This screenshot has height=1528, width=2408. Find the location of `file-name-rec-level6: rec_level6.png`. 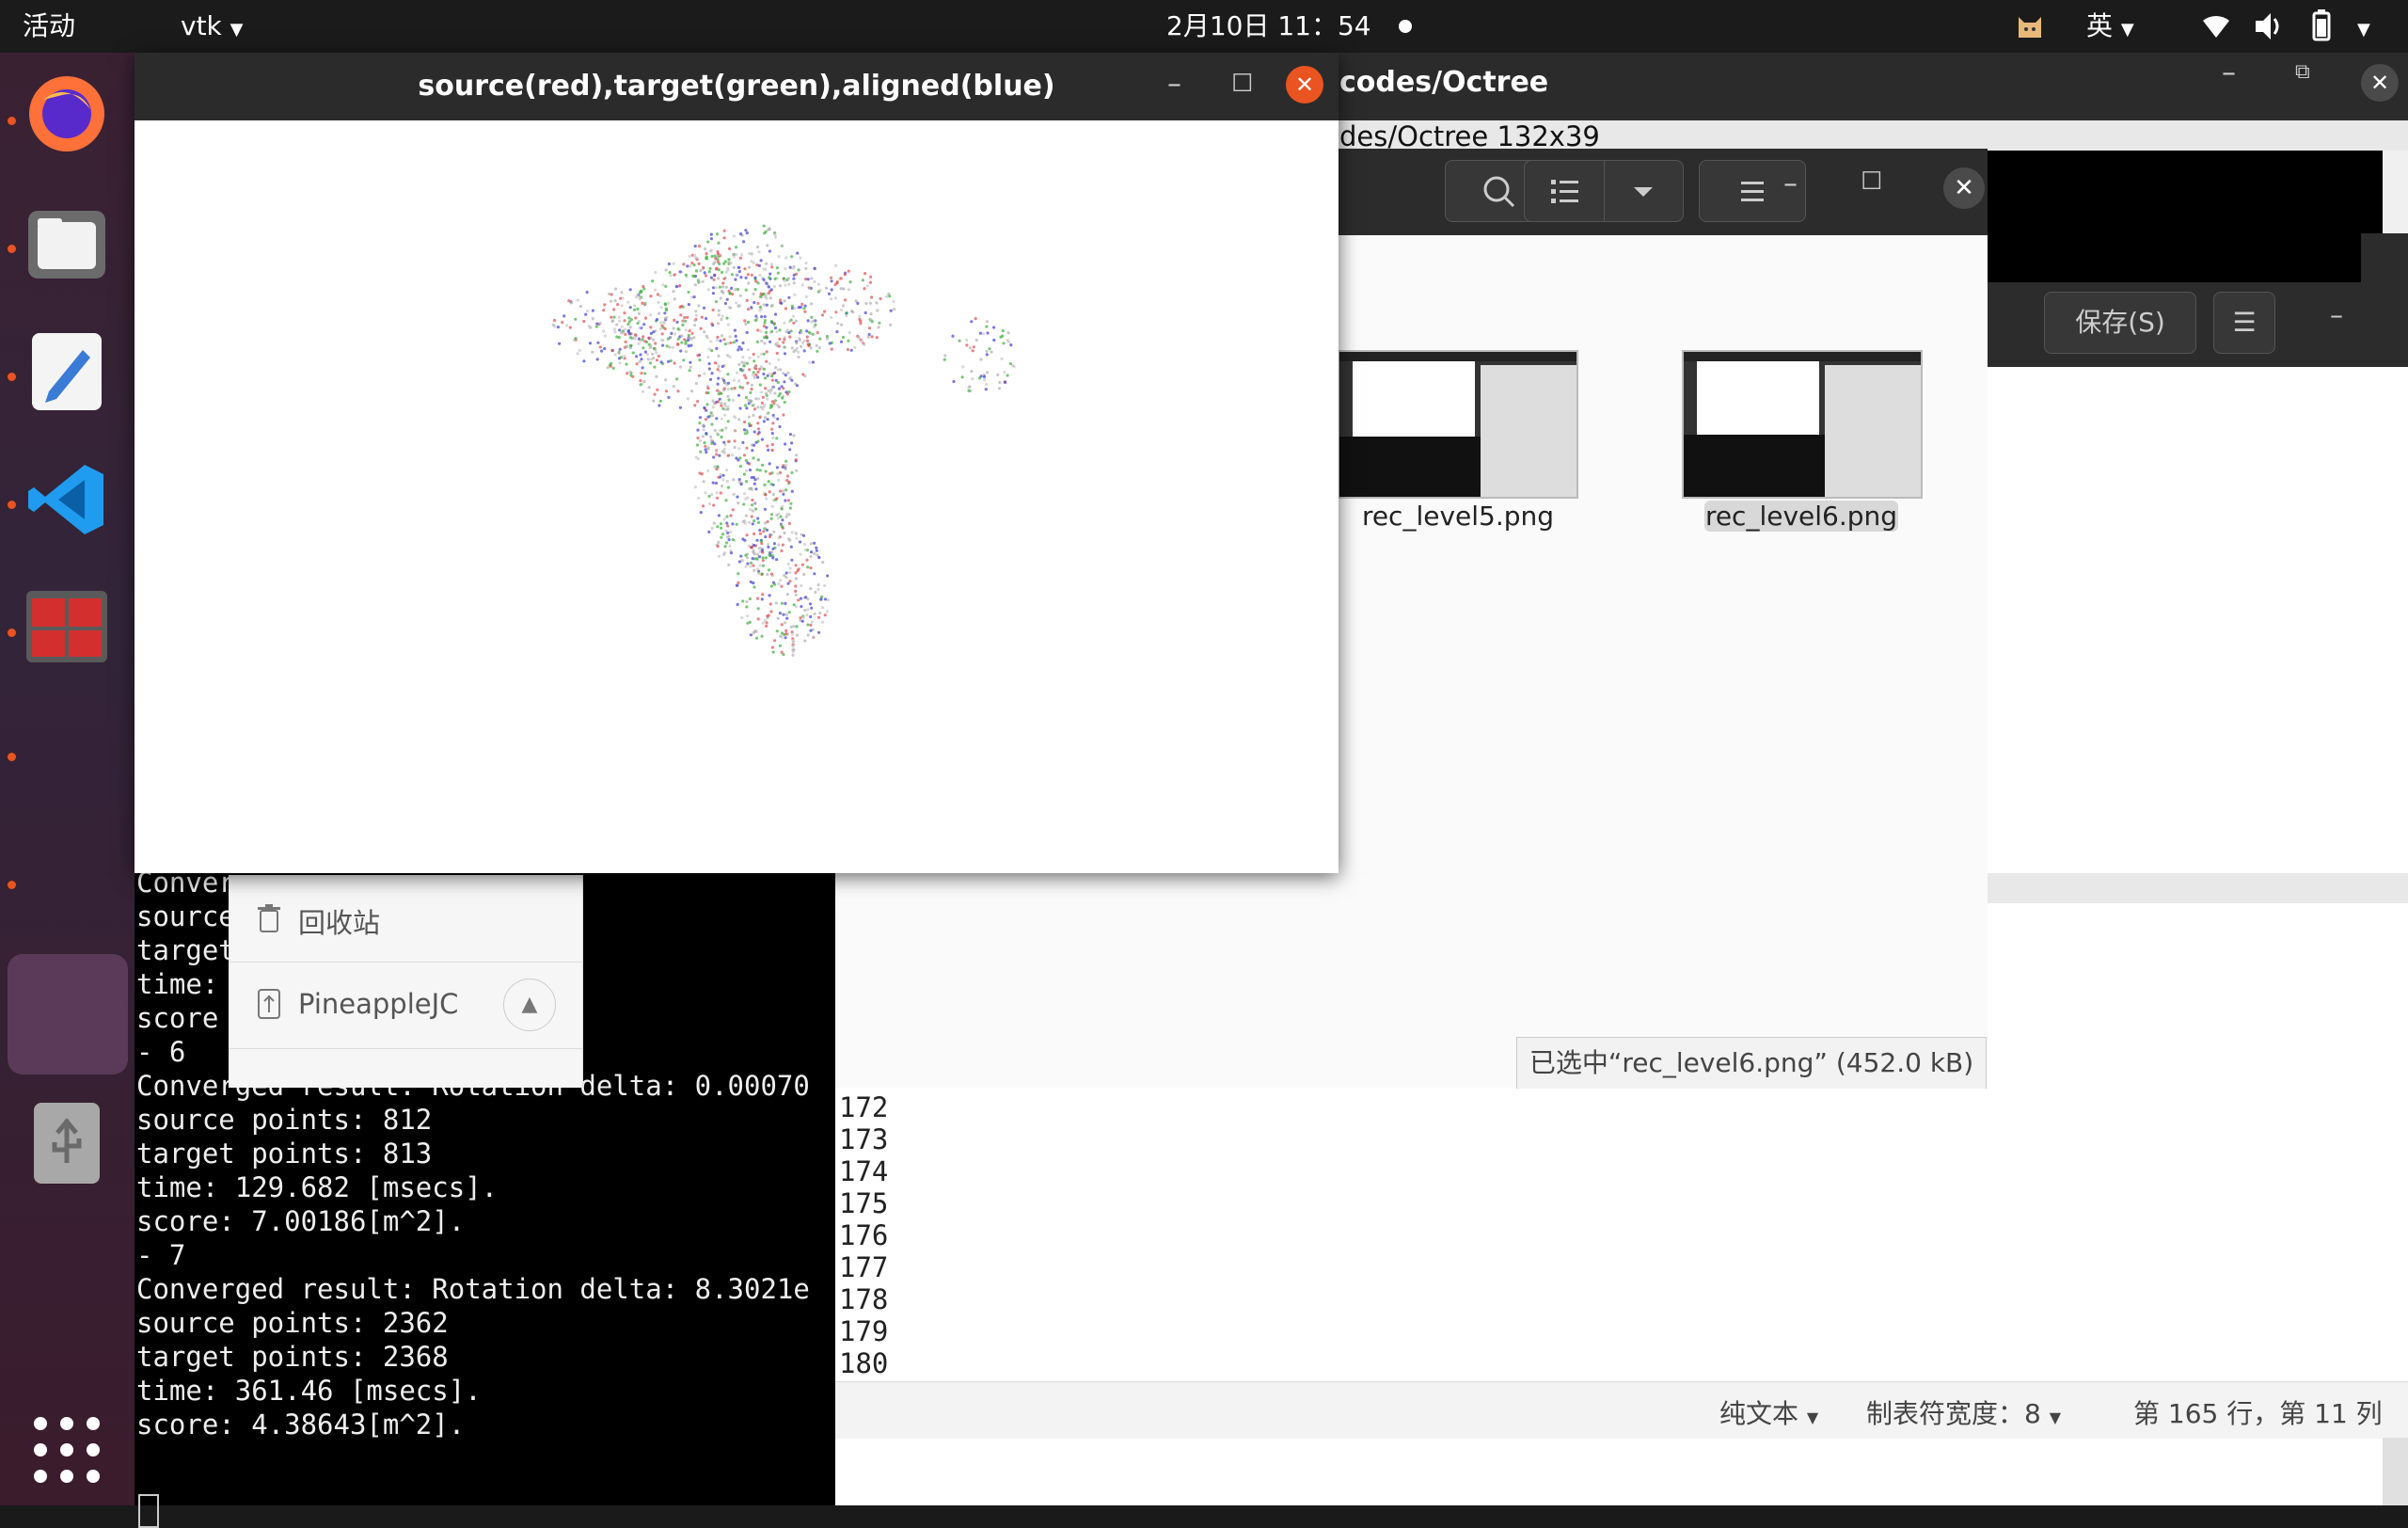

file-name-rec-level6: rec_level6.png is located at coordinates (1801, 516).